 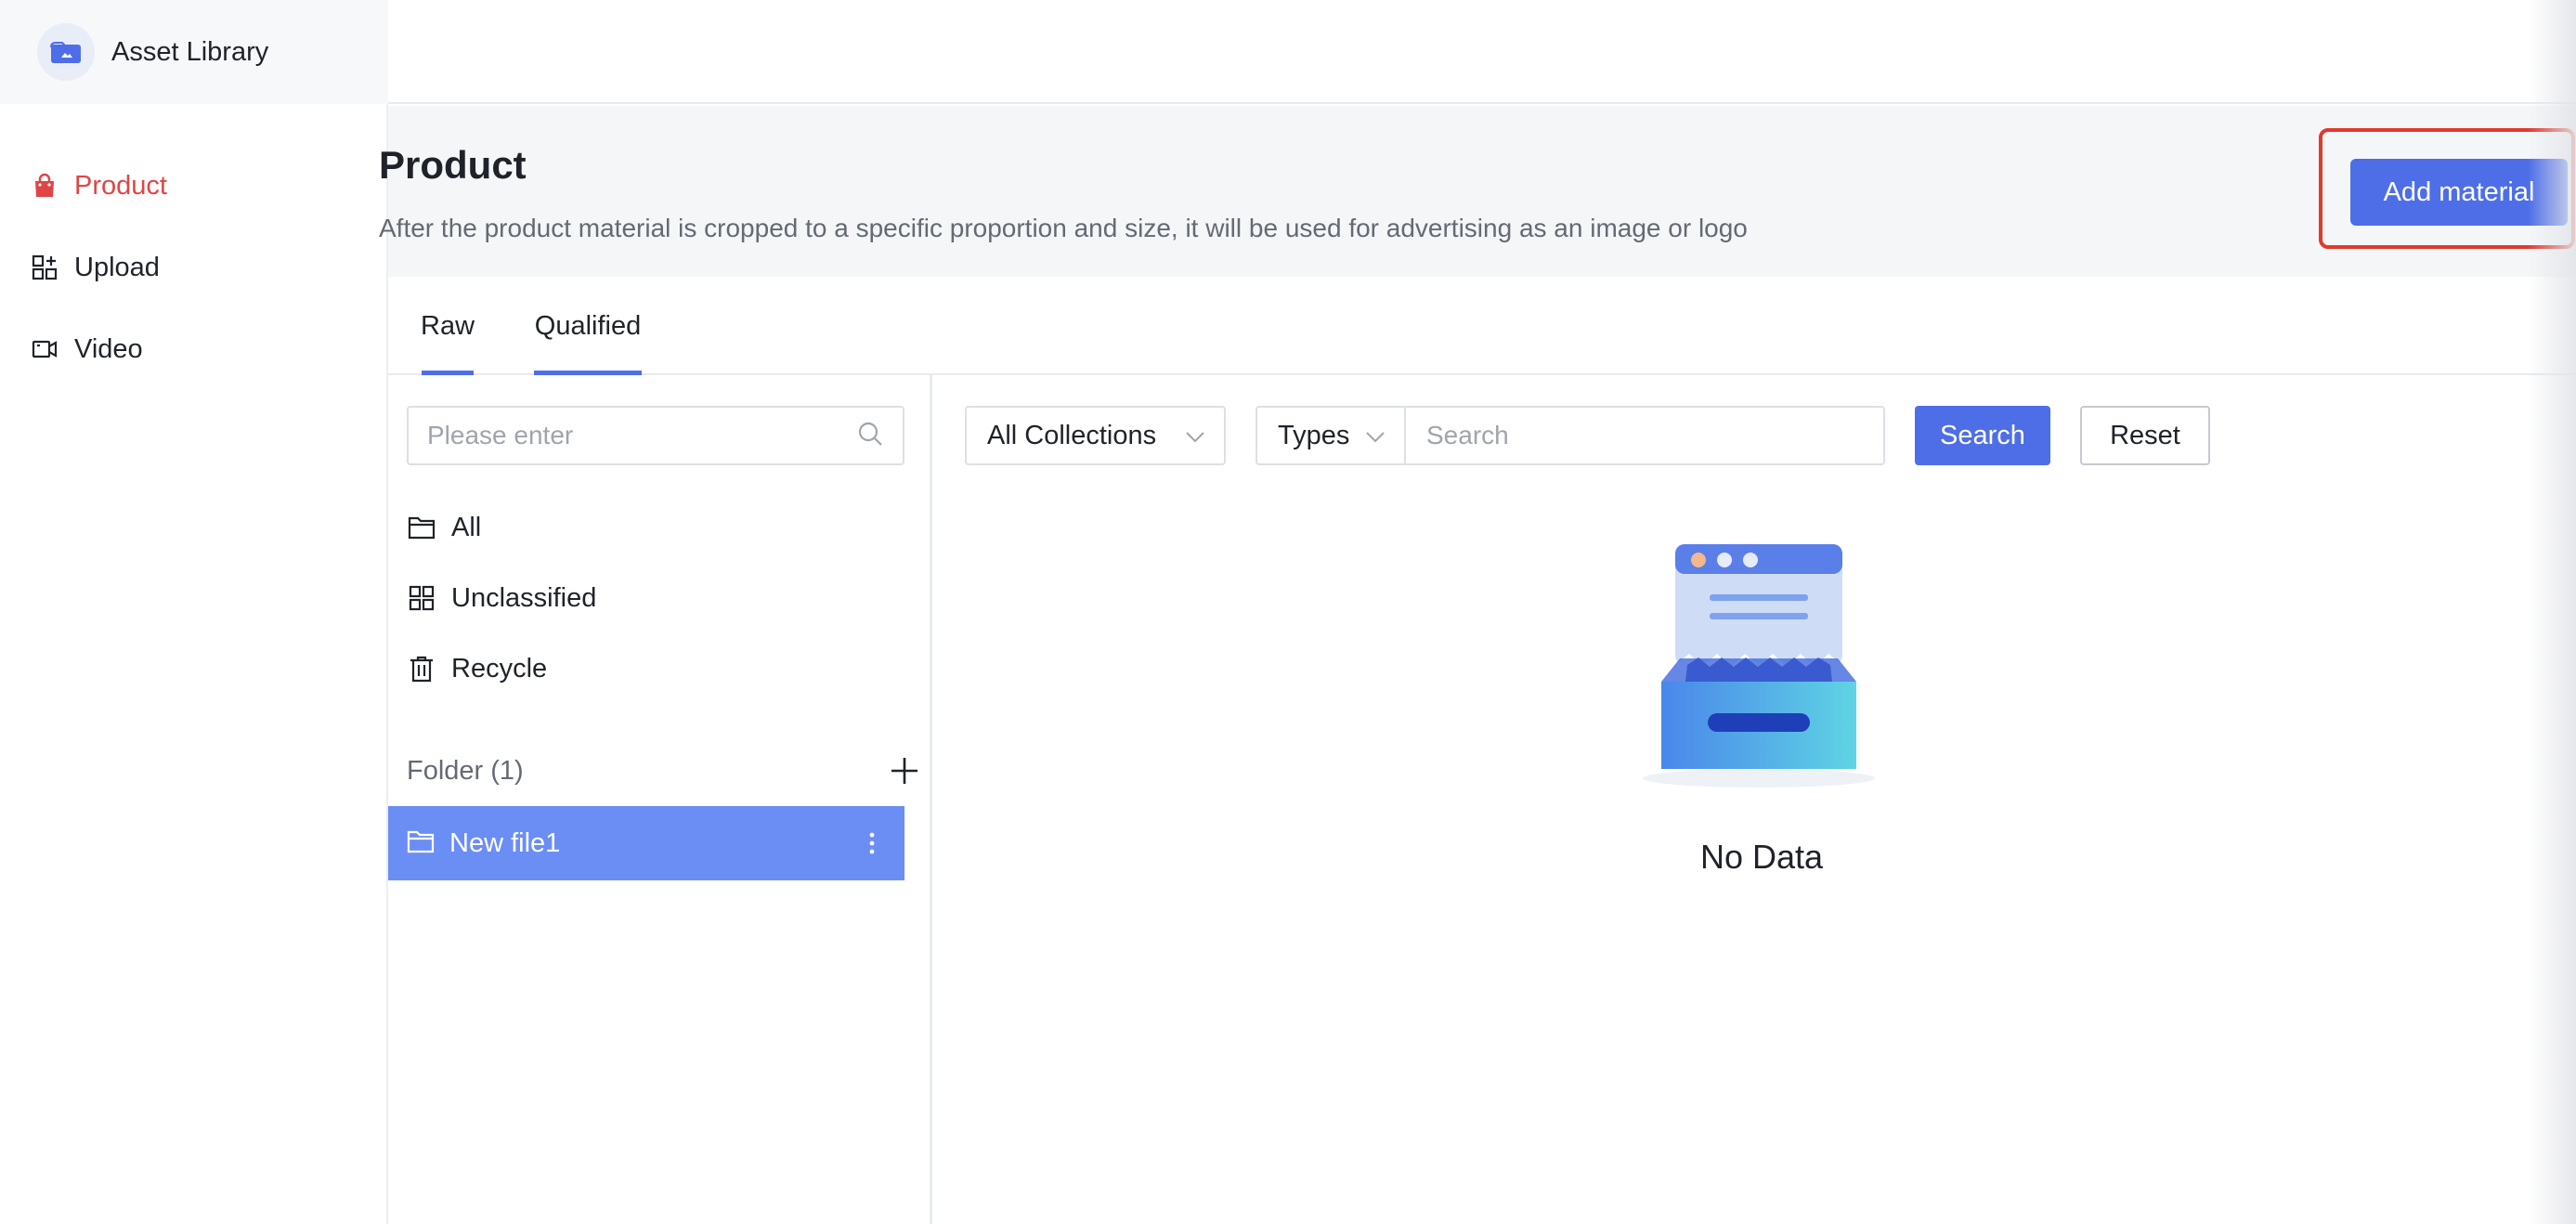 What do you see at coordinates (646, 843) in the screenshot?
I see `folder-item-new-file1: New file1` at bounding box center [646, 843].